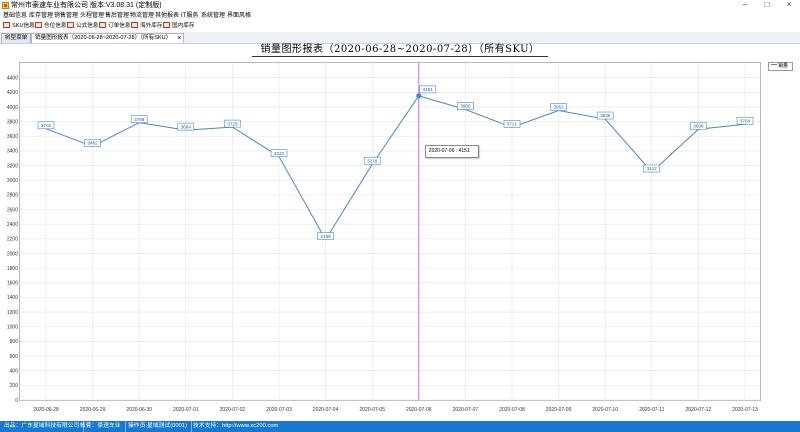  What do you see at coordinates (12, 210) in the screenshot?
I see `y-tick-label: 2600` at bounding box center [12, 210].